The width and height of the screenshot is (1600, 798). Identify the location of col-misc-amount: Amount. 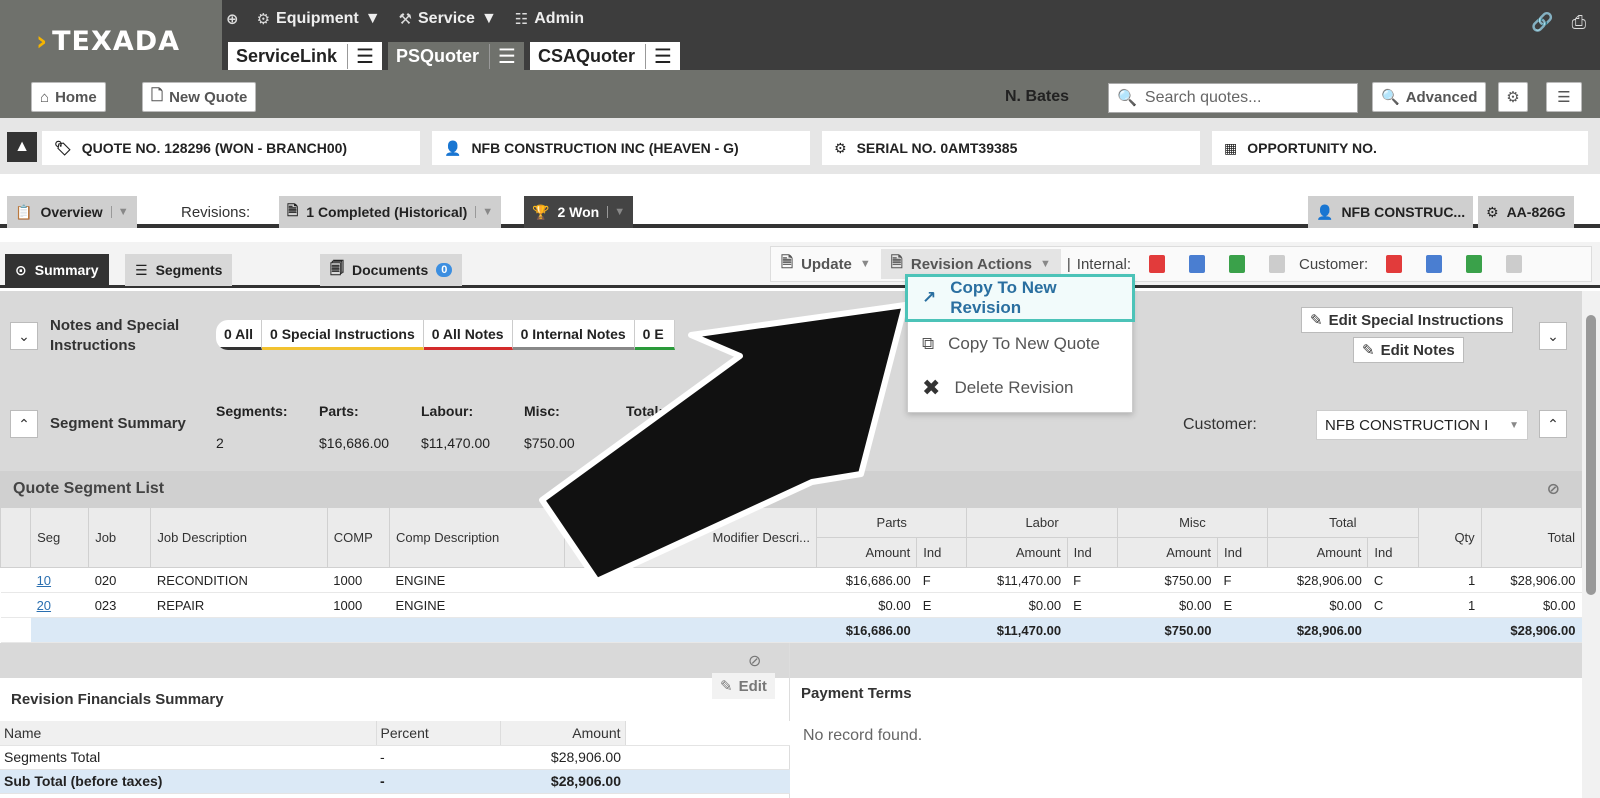
(1167, 552).